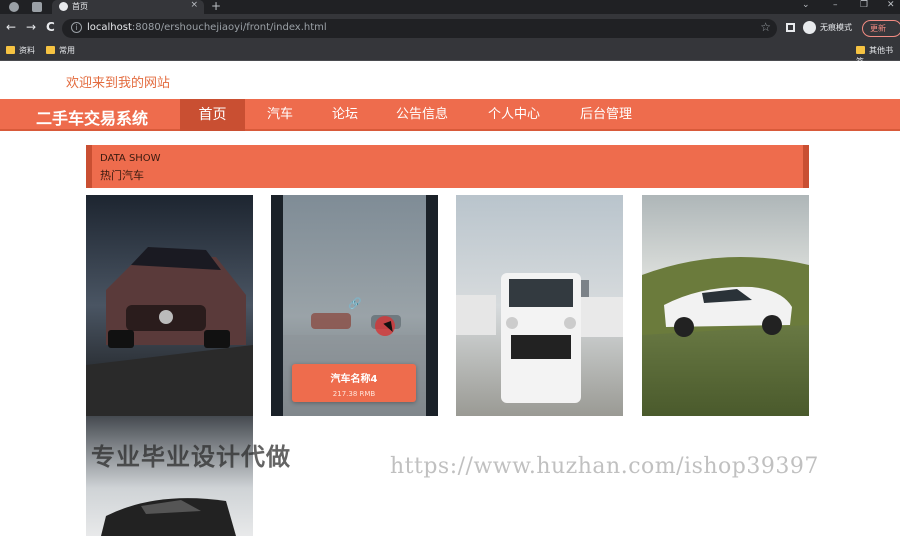  Describe the element at coordinates (191, 457) in the screenshot. I see `watermark-cn: 专业毕业设计代做` at that location.